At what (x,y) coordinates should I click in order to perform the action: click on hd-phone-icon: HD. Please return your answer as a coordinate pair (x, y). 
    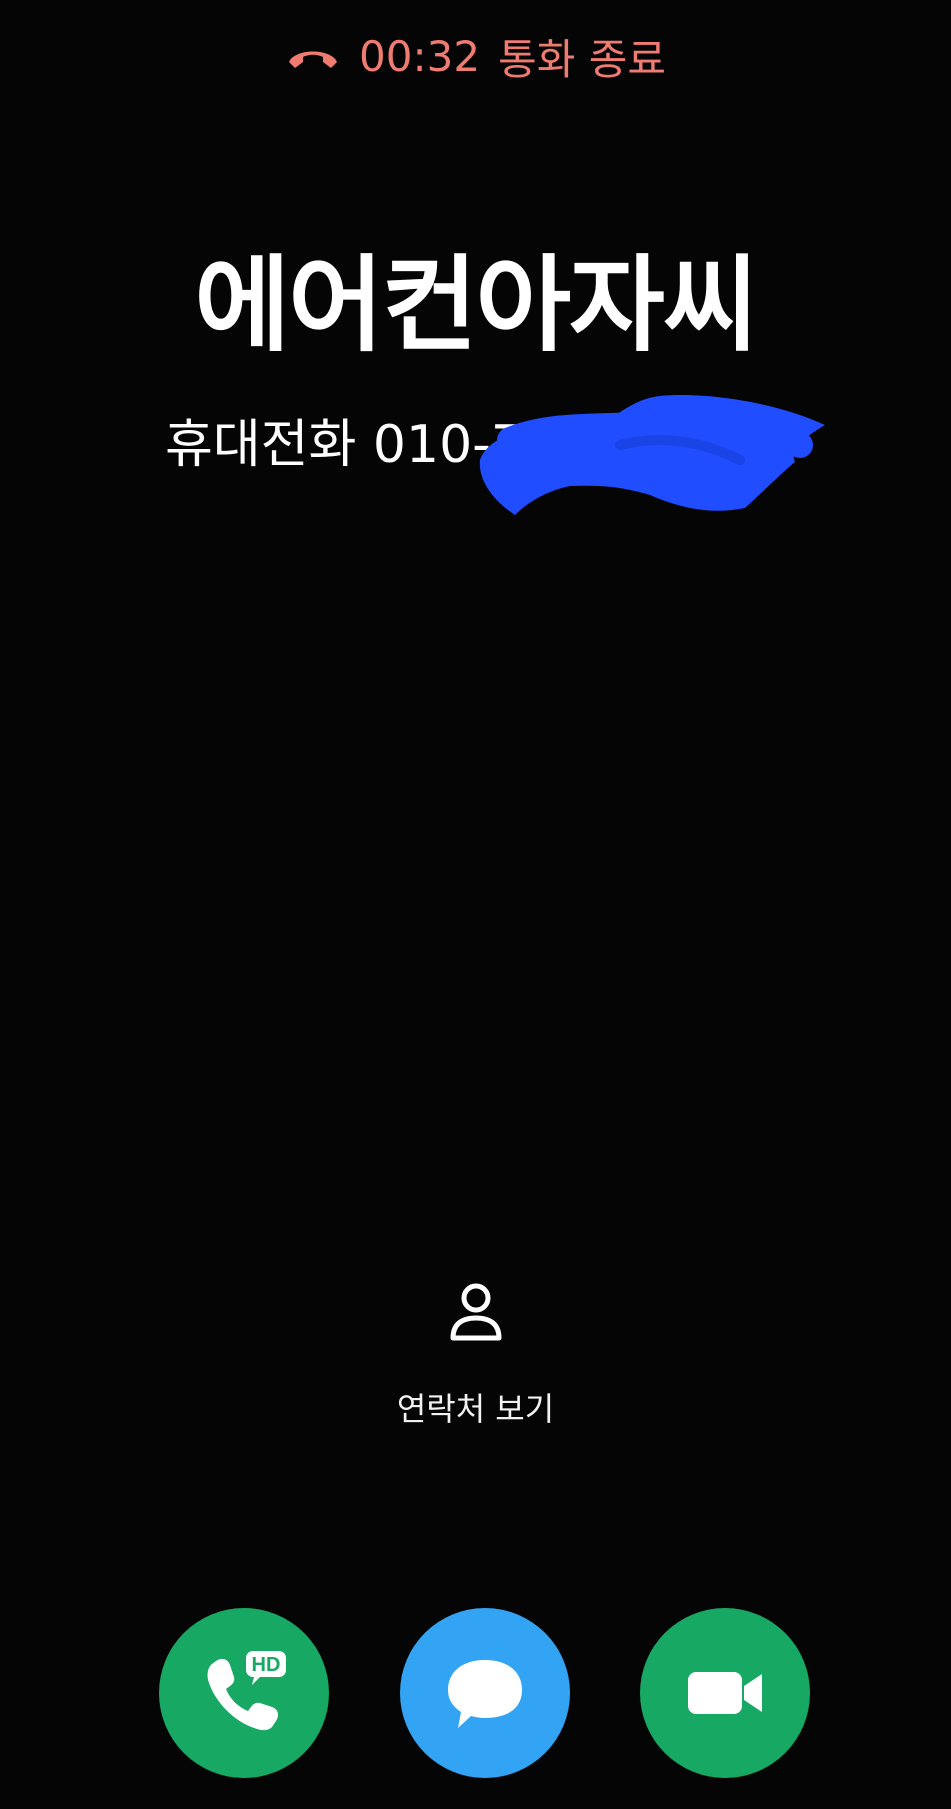
    Looking at the image, I should click on (246, 1691).